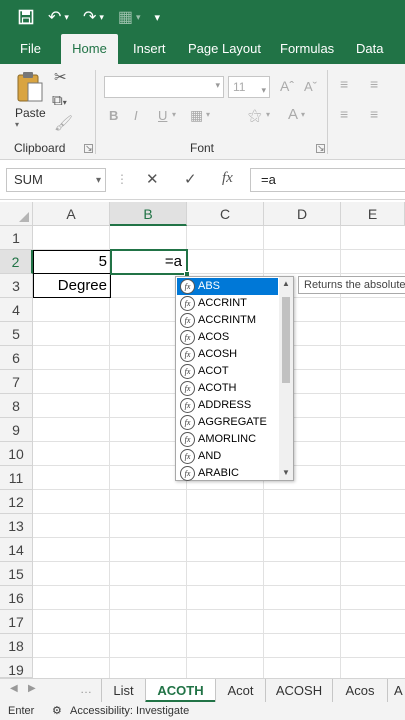 This screenshot has height=720, width=405. What do you see at coordinates (287, 86) in the screenshot?
I see `increase-font-icon: Aˆ` at bounding box center [287, 86].